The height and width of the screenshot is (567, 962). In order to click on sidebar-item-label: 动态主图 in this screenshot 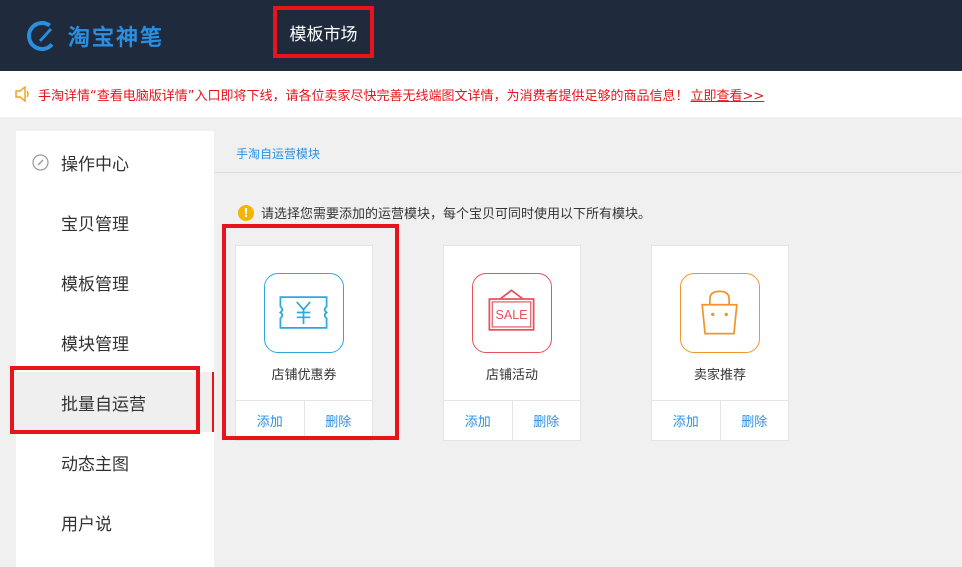, I will do `click(95, 464)`.